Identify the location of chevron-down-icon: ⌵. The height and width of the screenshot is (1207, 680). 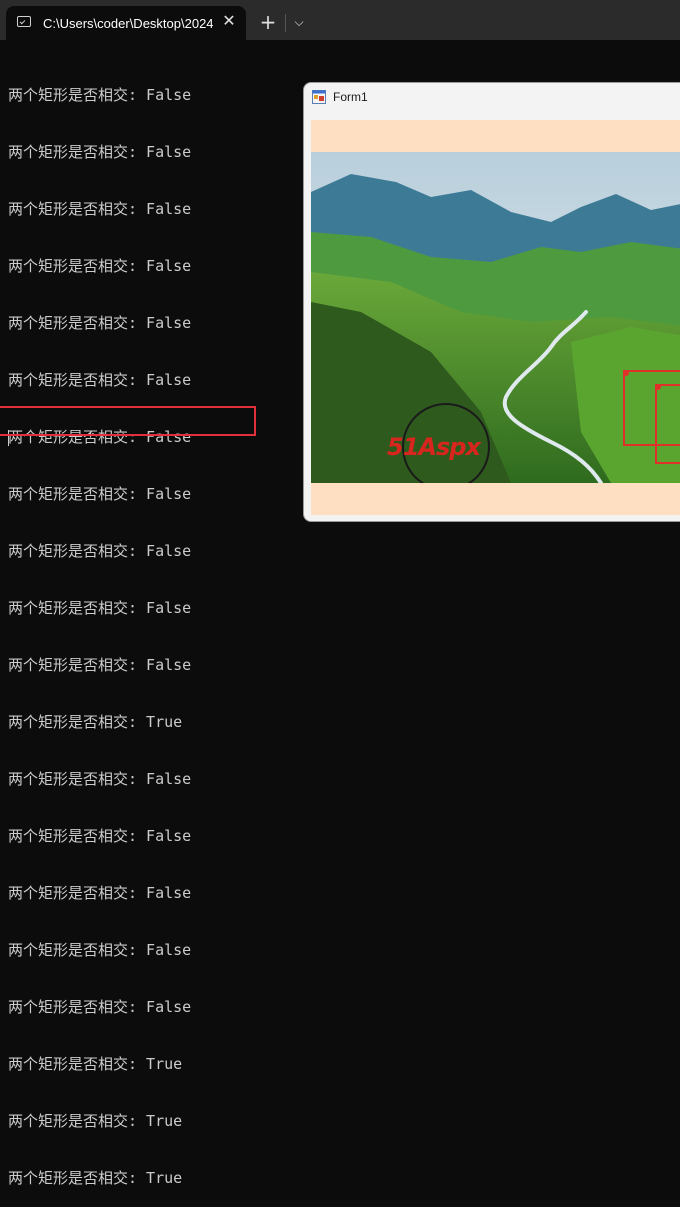
(299, 22).